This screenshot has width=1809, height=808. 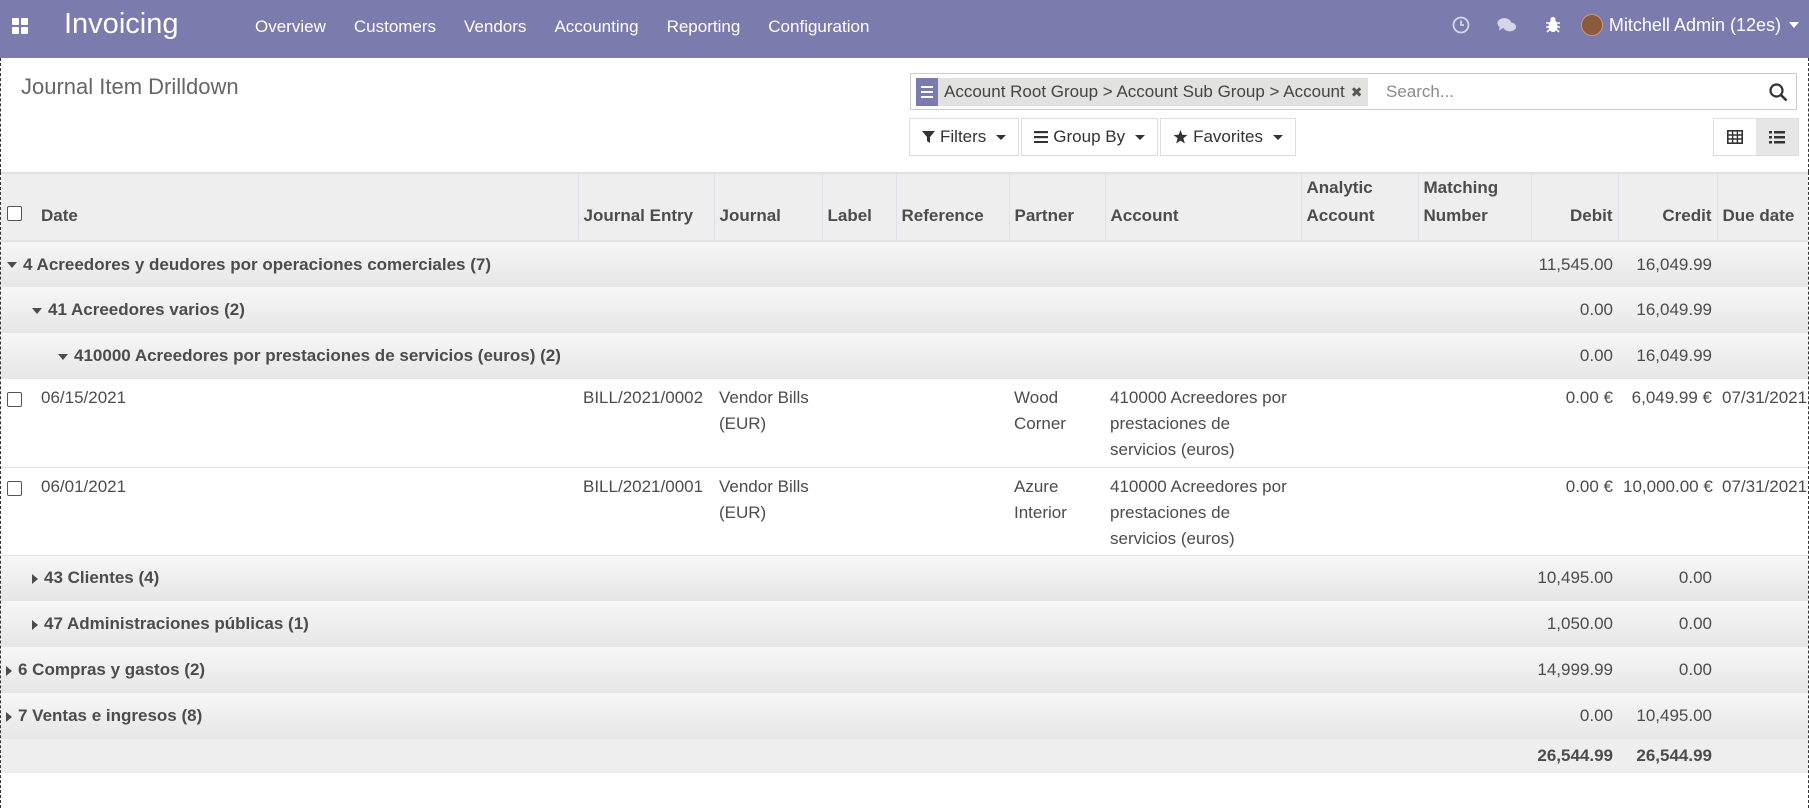 I want to click on col-reference: Reference, so click(x=952, y=207).